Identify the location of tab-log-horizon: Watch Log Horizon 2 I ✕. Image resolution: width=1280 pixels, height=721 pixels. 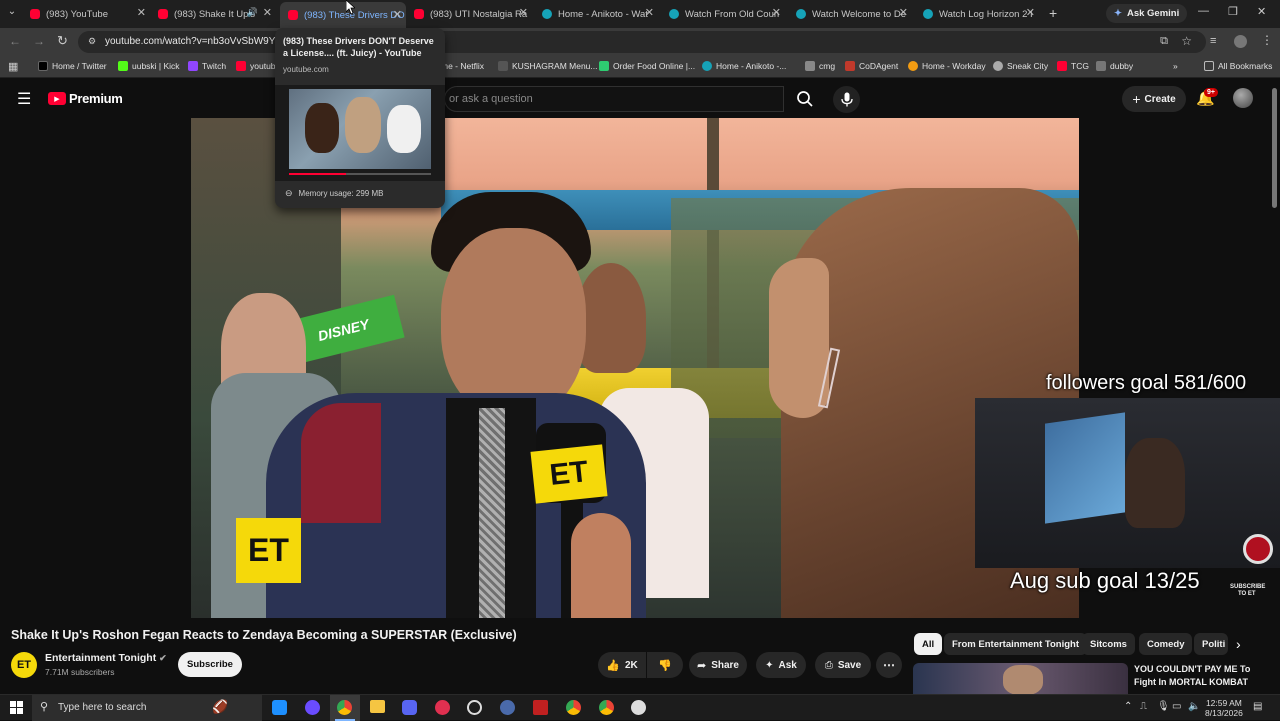
(981, 14).